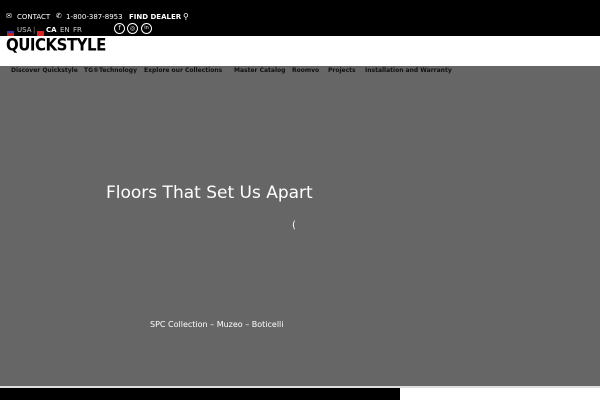 The width and height of the screenshot is (600, 400). What do you see at coordinates (300, 50) in the screenshot?
I see `logo-band: QUICKSTYLE` at bounding box center [300, 50].